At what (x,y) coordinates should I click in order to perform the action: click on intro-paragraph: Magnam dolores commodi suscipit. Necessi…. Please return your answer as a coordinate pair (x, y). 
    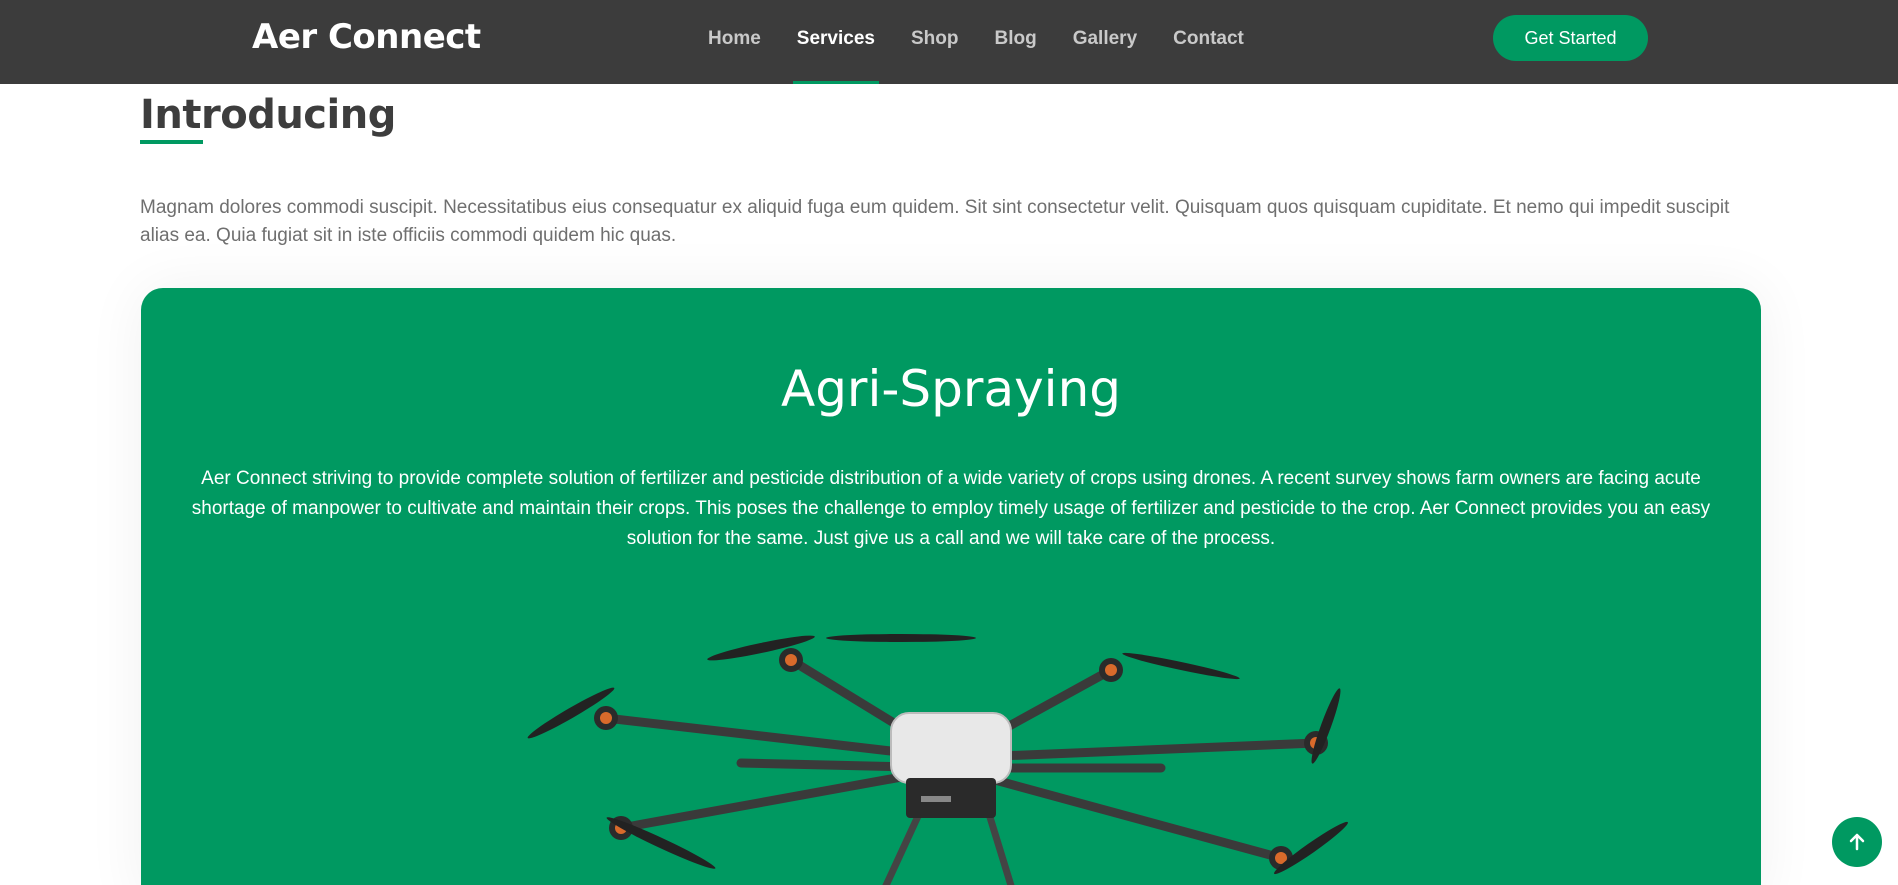
    Looking at the image, I should click on (935, 221).